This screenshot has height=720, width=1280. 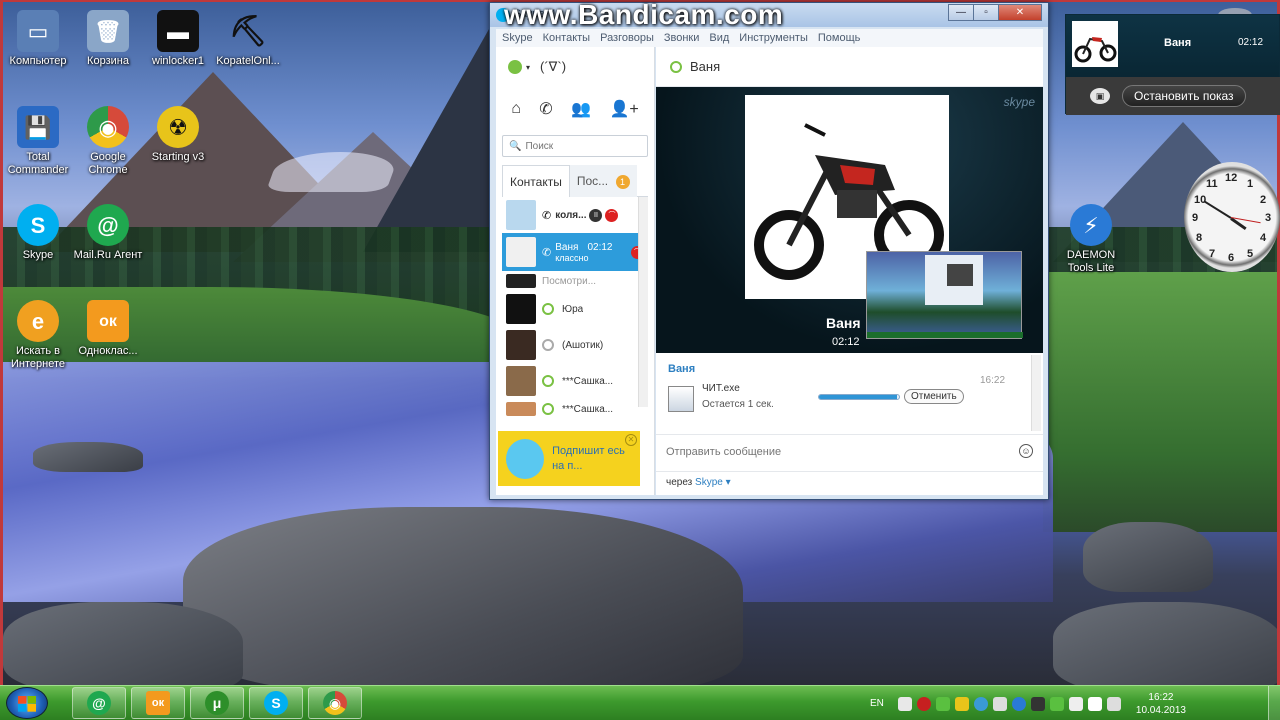 I want to click on menu-item-contacts: Контакты, so click(x=567, y=38).